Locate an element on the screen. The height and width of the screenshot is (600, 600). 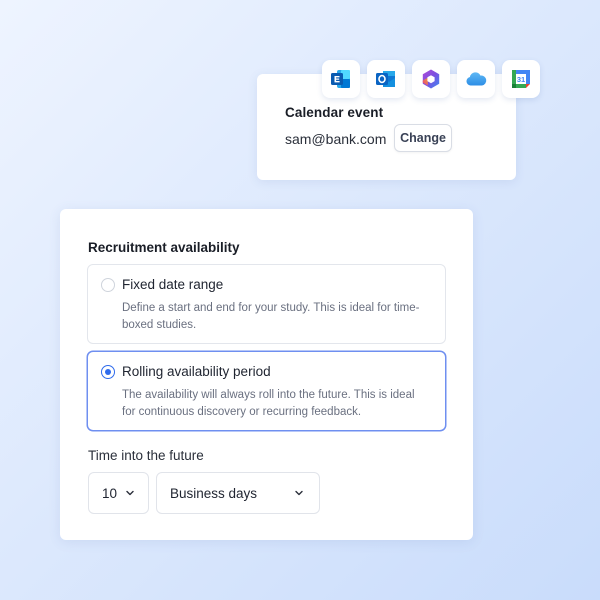
unit-select: Business days is located at coordinates (238, 493).